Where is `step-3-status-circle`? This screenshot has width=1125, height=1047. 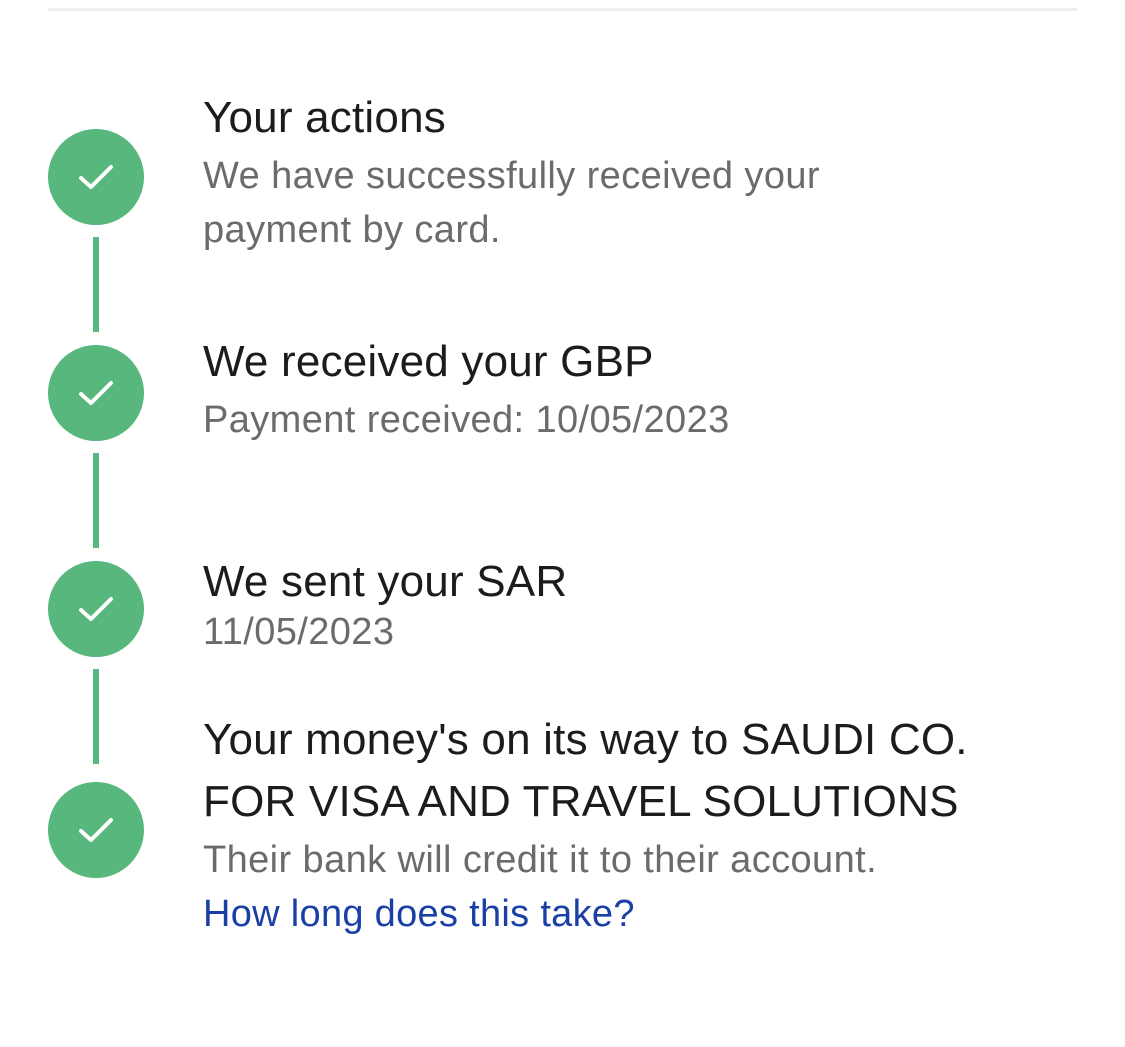
step-3-status-circle is located at coordinates (96, 609).